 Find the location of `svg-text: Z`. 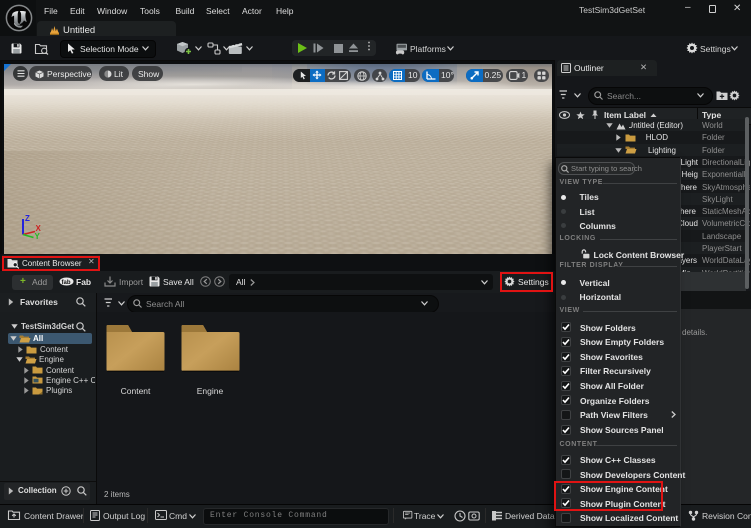

svg-text: Z is located at coordinates (27, 218).